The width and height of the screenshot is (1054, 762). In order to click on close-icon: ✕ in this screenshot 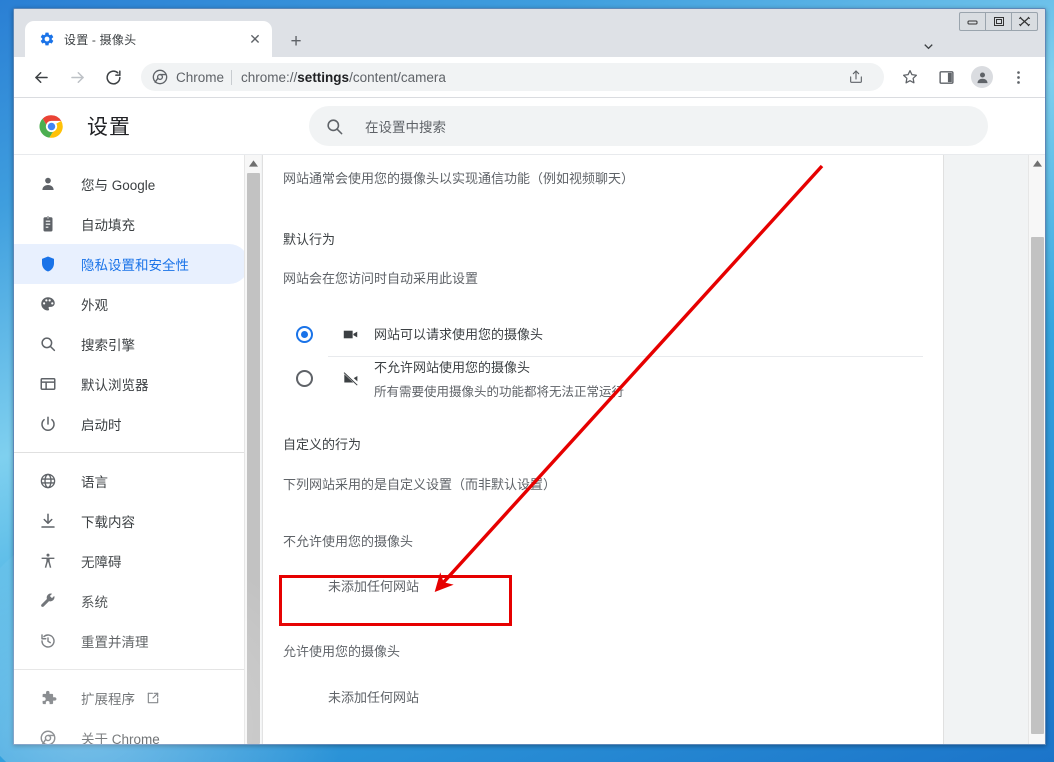, I will do `click(255, 39)`.